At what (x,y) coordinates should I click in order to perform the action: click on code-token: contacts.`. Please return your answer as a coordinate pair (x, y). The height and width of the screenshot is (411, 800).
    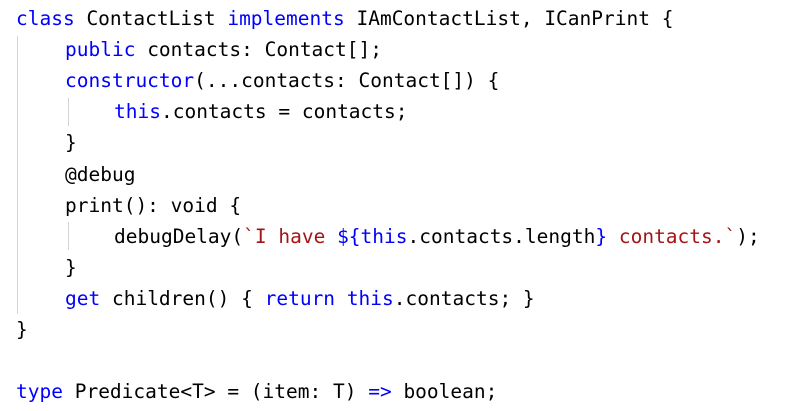
    Looking at the image, I should click on (672, 236).